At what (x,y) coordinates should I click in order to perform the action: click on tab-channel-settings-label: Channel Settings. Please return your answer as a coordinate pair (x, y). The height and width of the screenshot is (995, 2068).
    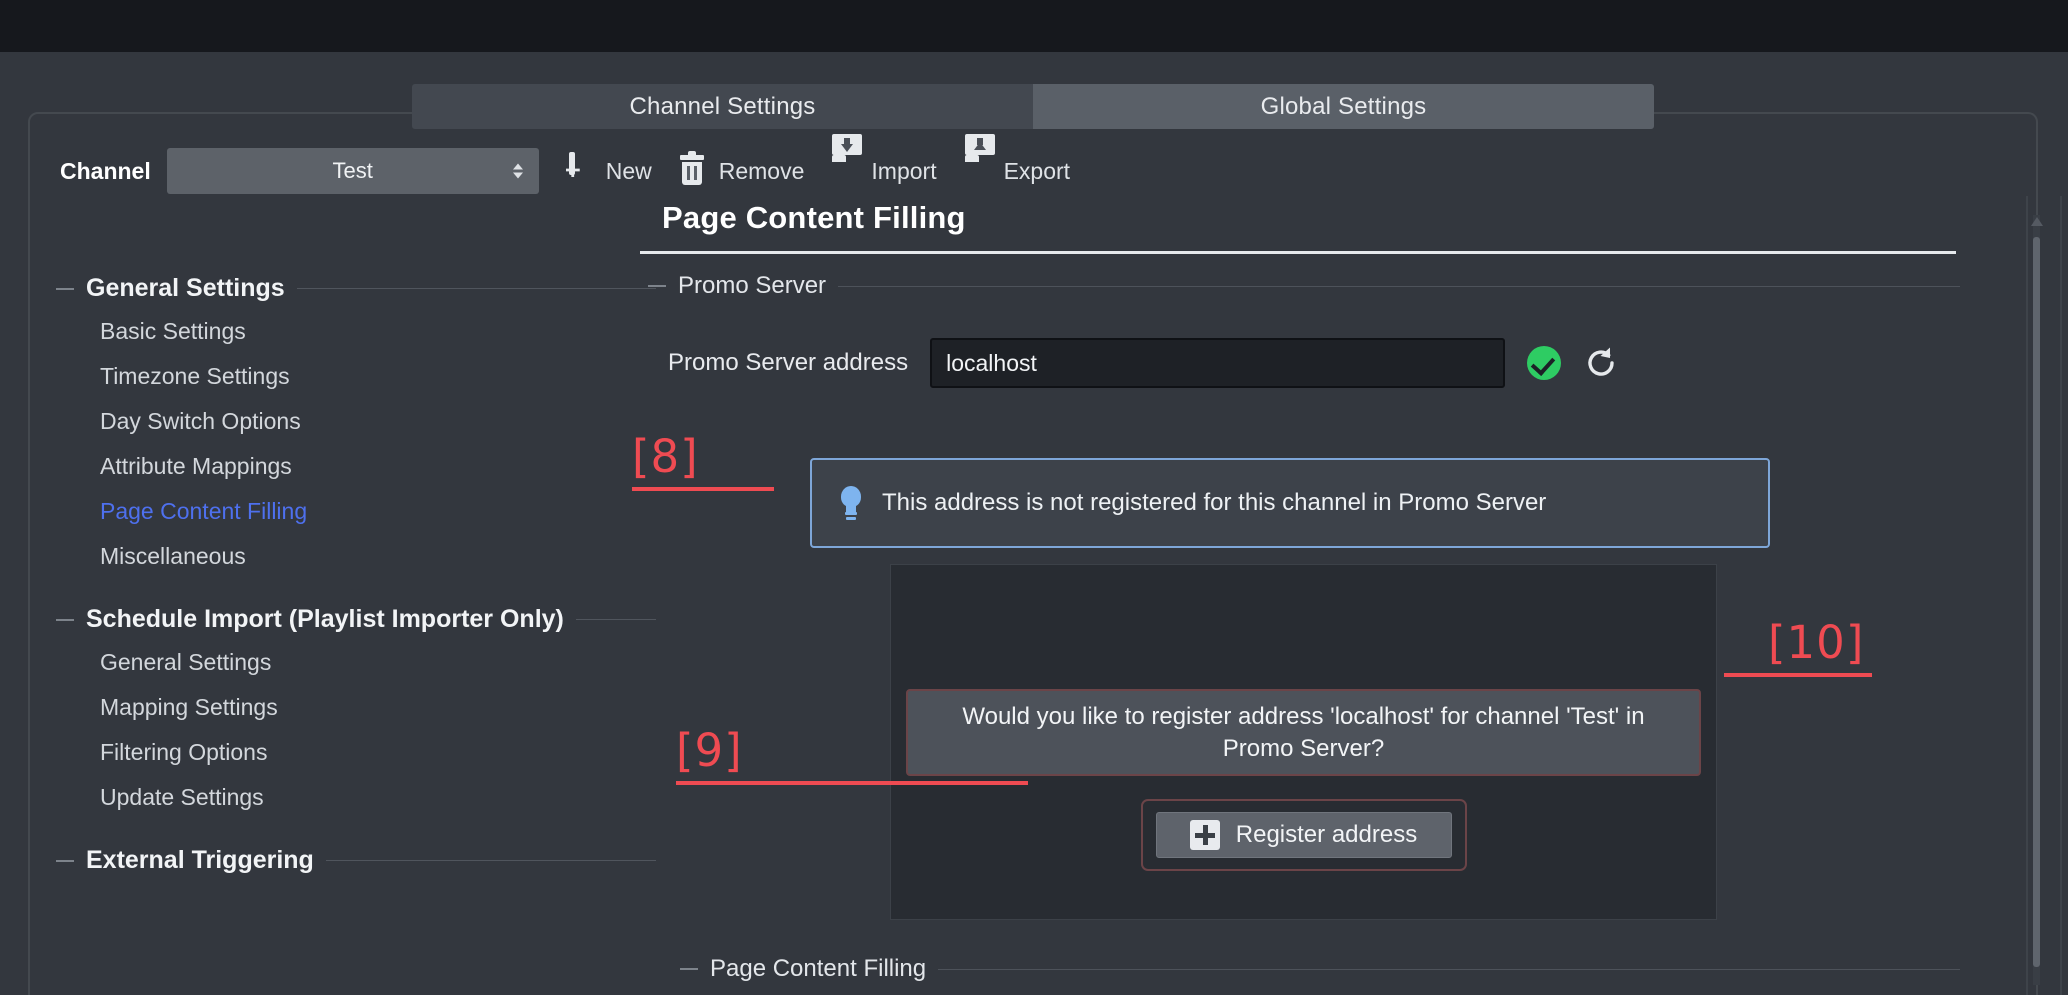
    Looking at the image, I should click on (722, 106).